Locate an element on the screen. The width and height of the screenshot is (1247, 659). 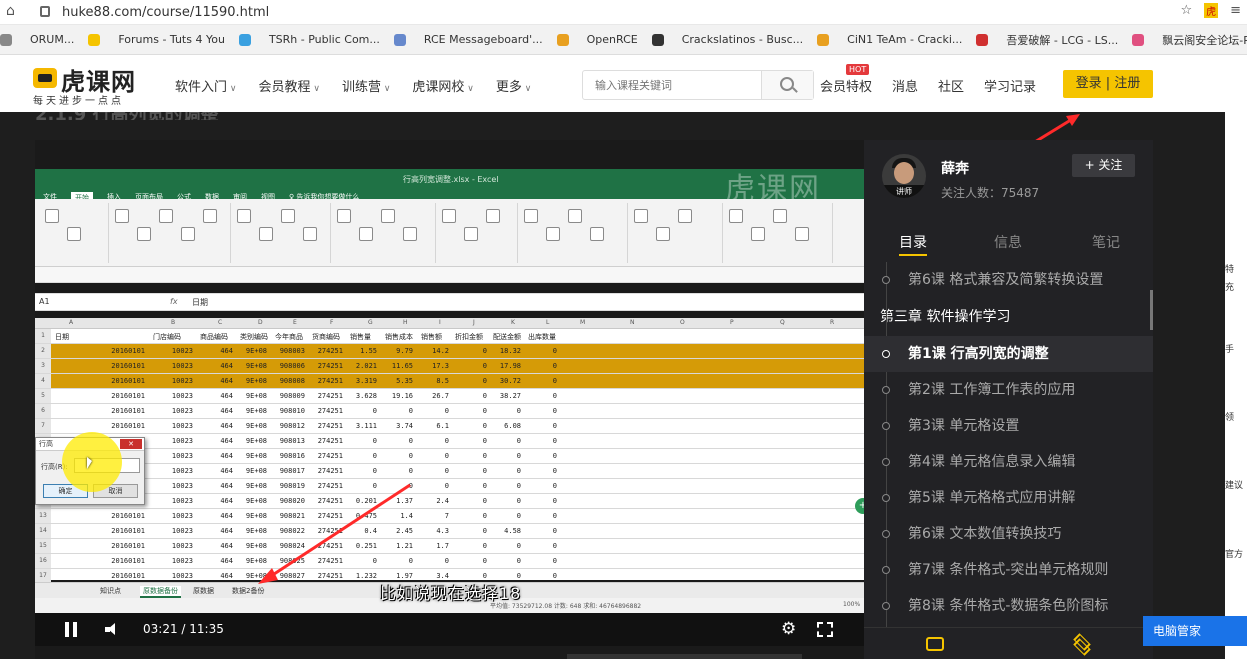
column-header: C is located at coordinates (220, 322).